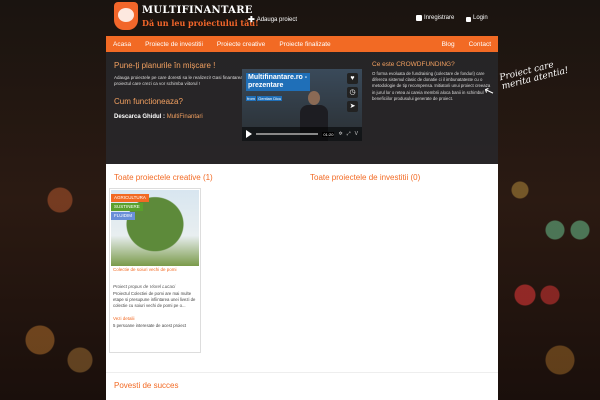 This screenshot has width=600, height=400. What do you see at coordinates (126, 16) in the screenshot?
I see `logo-icon` at bounding box center [126, 16].